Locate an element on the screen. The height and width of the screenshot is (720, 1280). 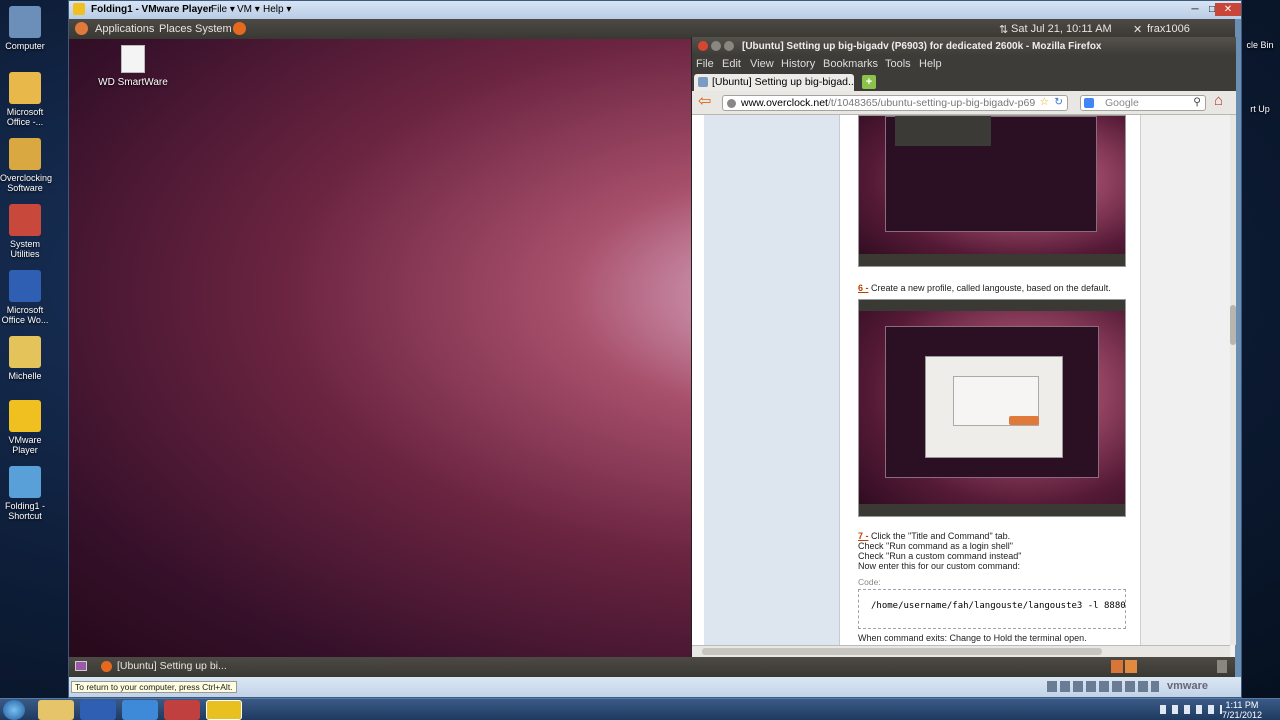
desktop-icon-michelle: Michelle is located at coordinates (25, 358).